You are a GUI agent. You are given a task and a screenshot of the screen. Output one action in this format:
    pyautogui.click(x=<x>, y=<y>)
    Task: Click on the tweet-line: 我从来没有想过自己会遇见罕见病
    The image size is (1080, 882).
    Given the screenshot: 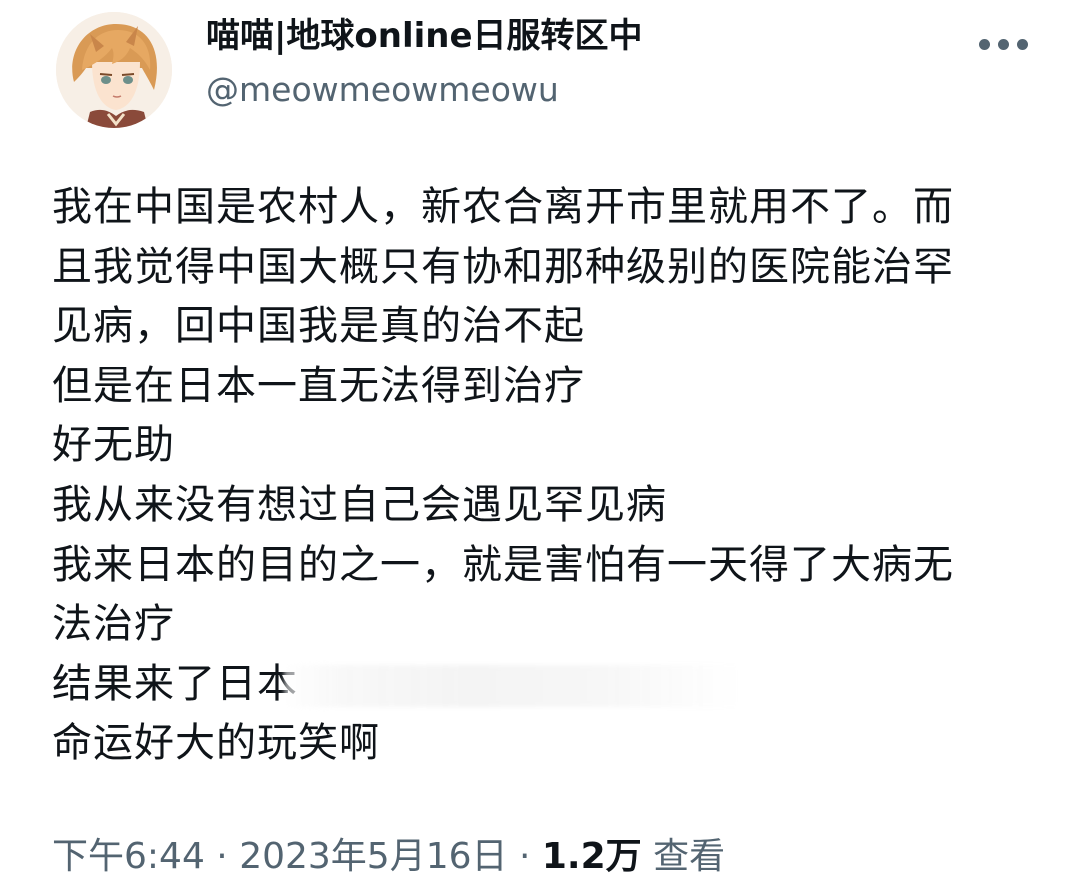 What is the action you would take?
    pyautogui.click(x=359, y=504)
    